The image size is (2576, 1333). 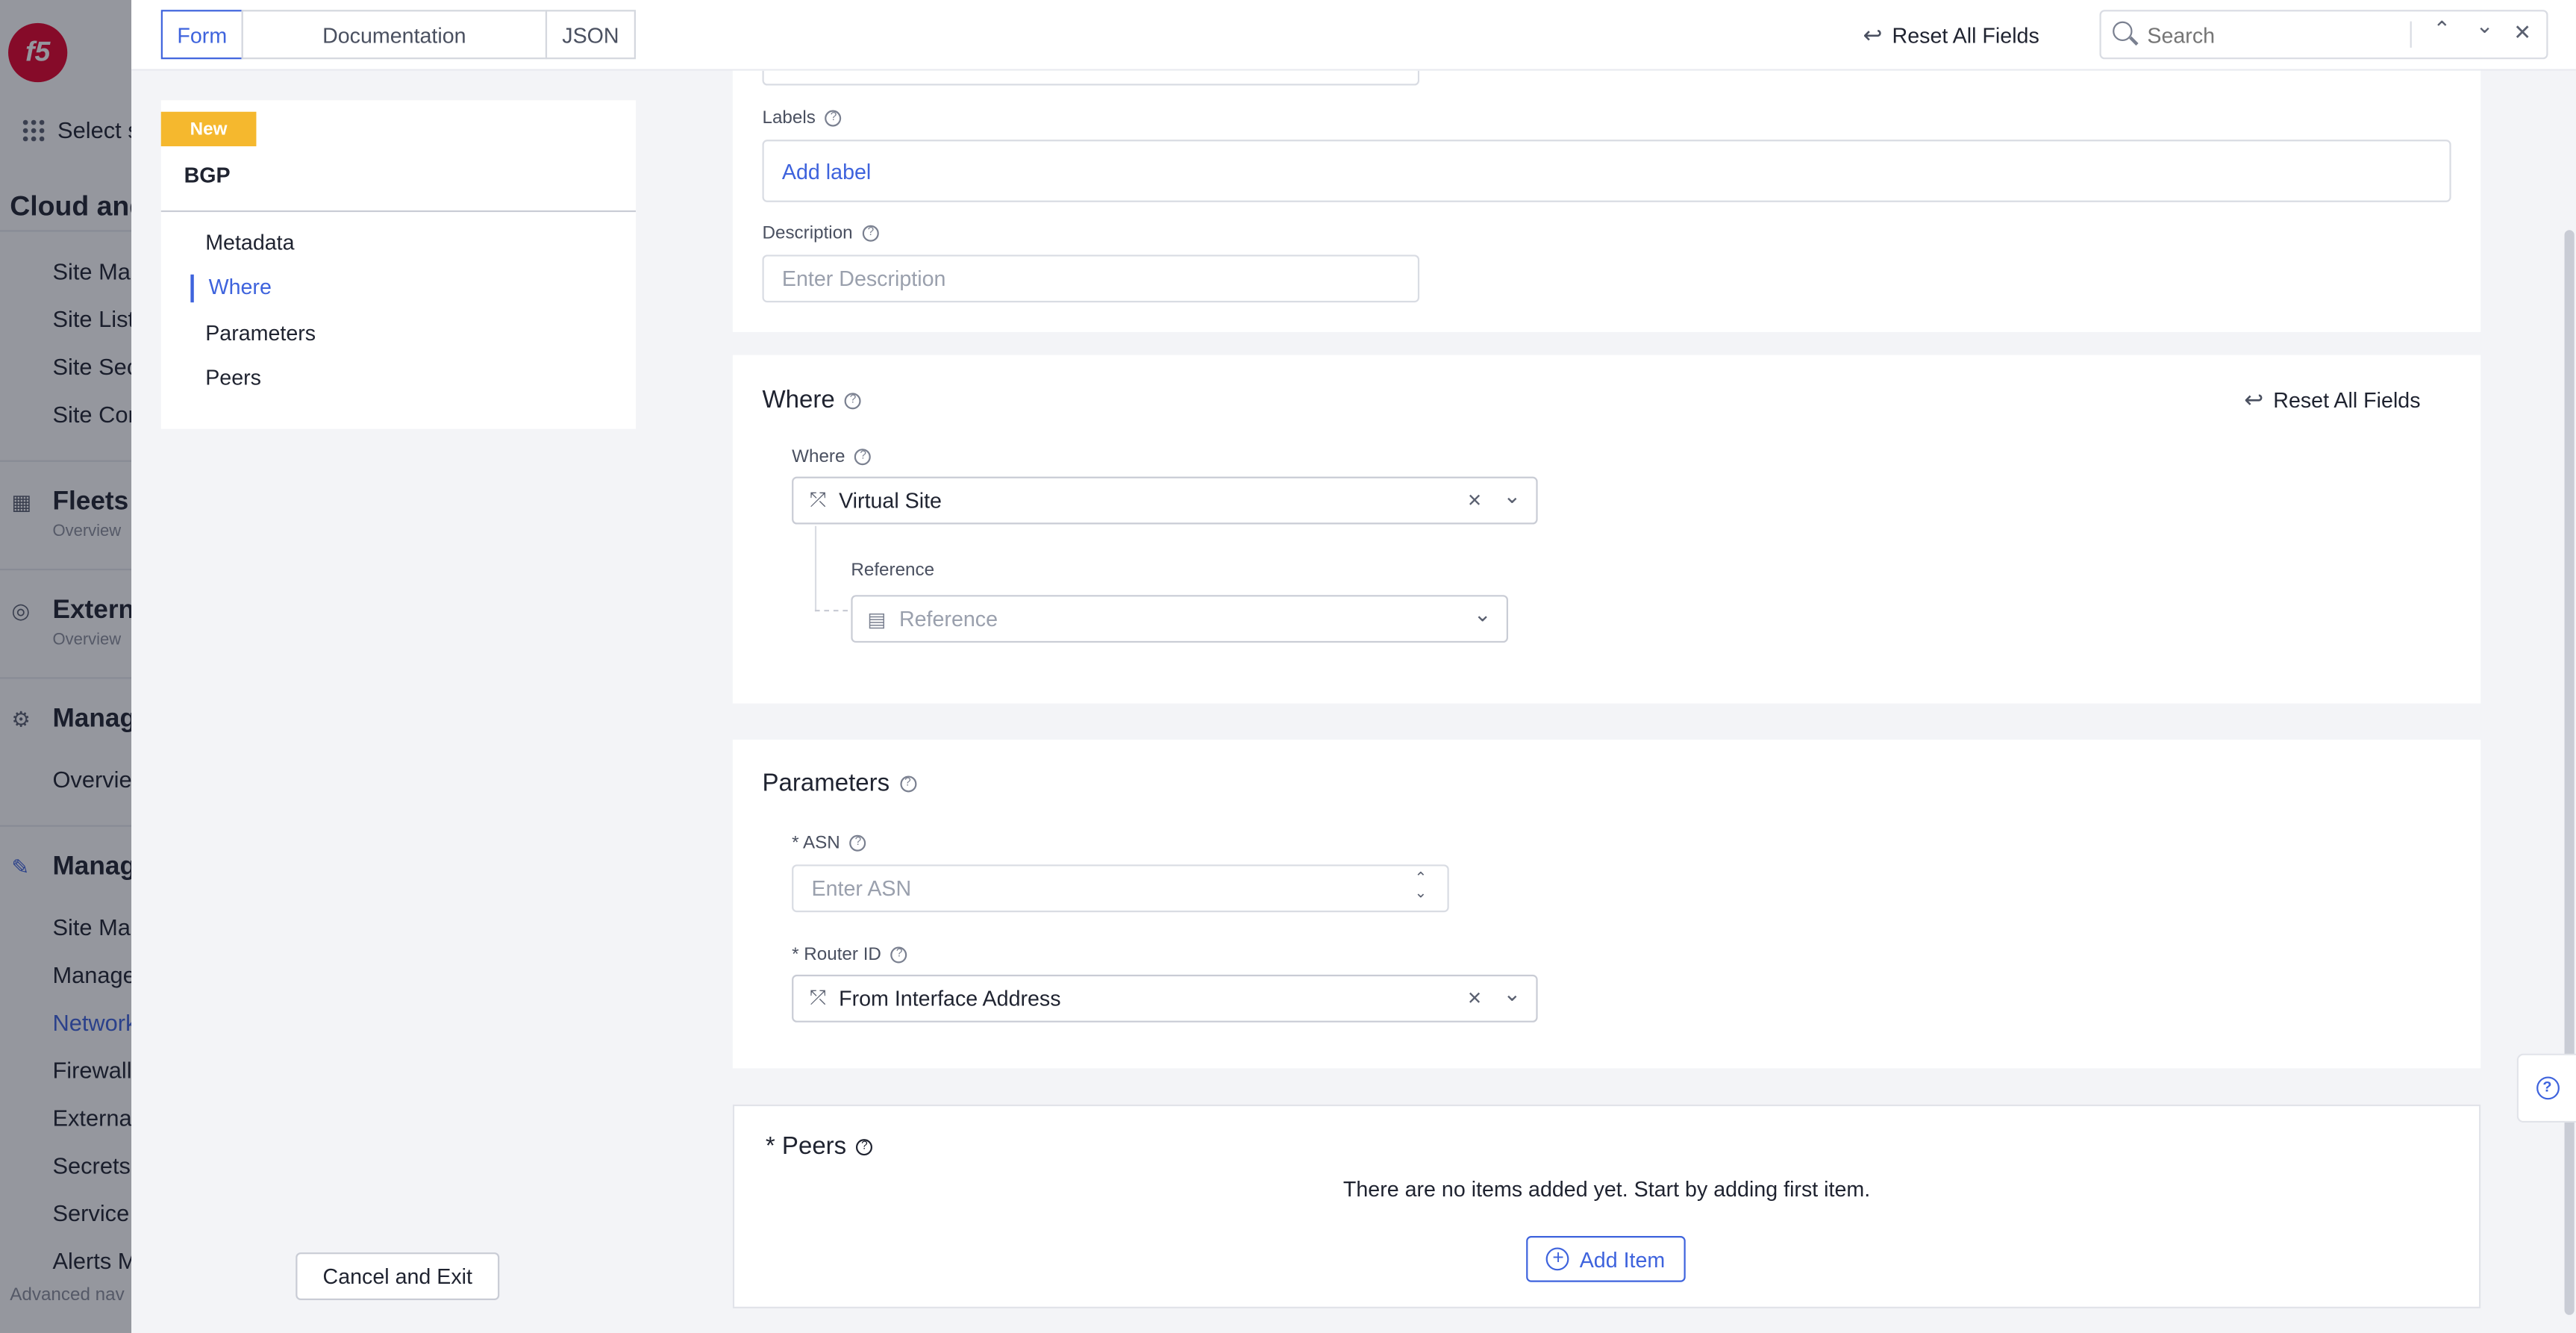 What do you see at coordinates (877, 619) in the screenshot?
I see `reference-icon: ▤` at bounding box center [877, 619].